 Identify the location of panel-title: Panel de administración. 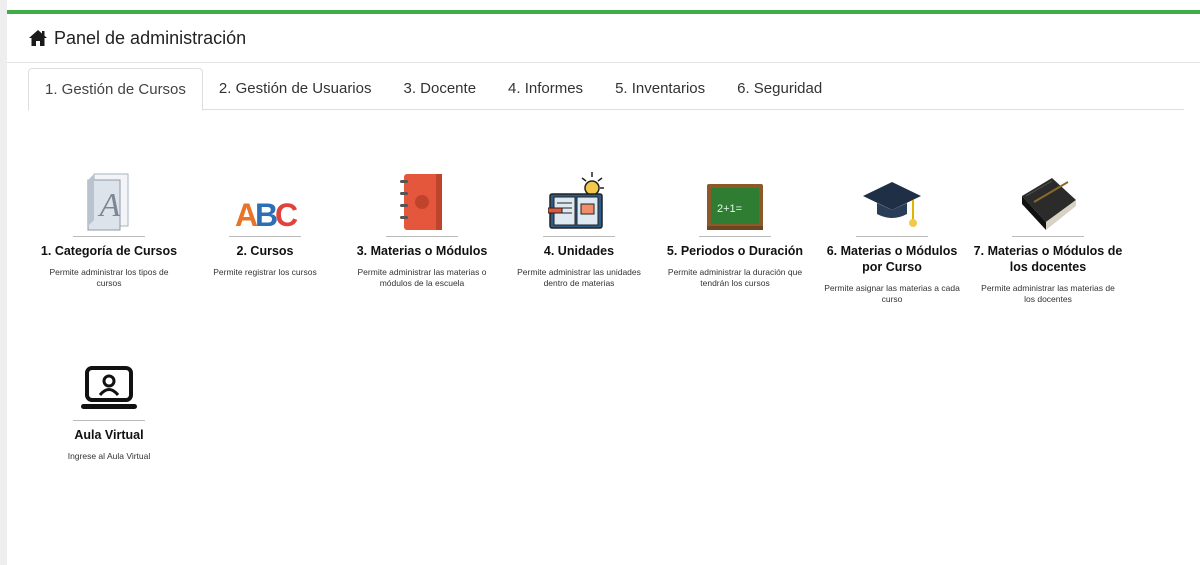
(150, 37).